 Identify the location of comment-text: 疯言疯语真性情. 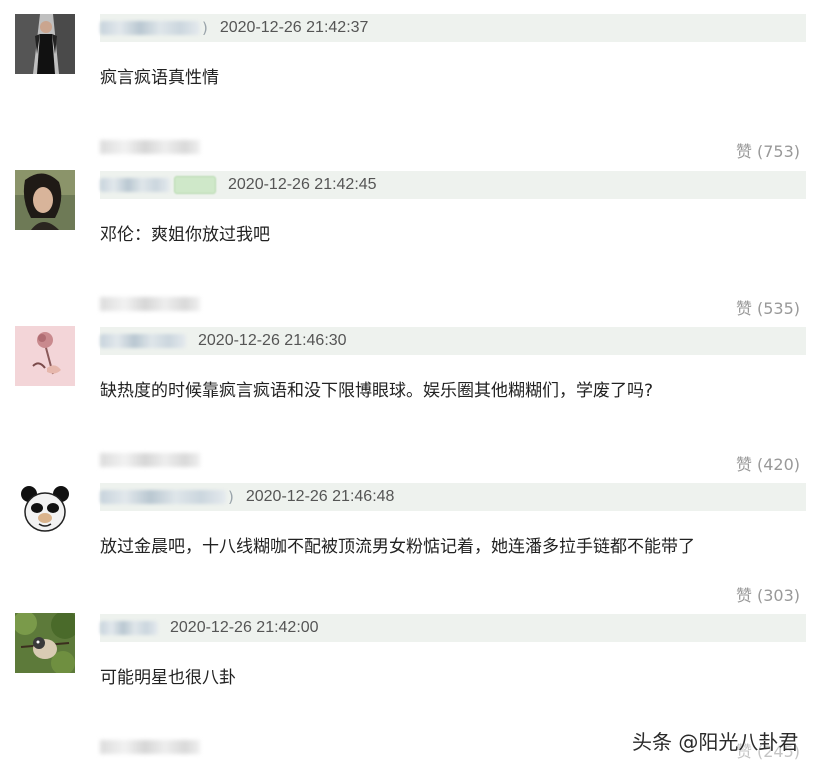
(159, 78).